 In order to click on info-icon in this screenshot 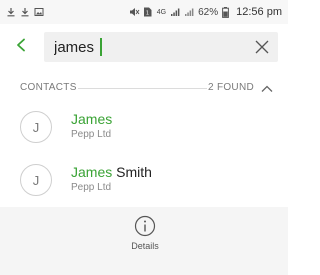, I will do `click(145, 226)`.